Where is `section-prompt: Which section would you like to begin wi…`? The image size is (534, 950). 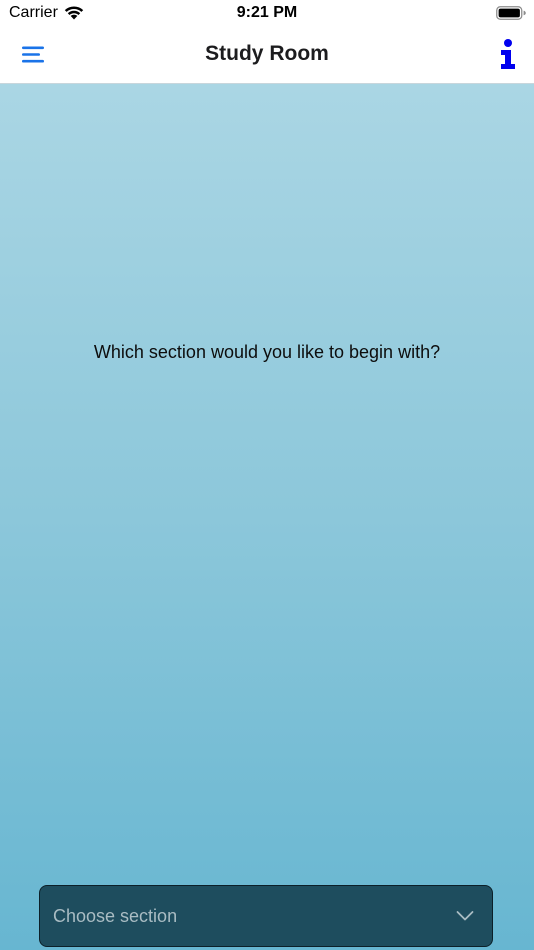
section-prompt: Which section would you like to begin wi… is located at coordinates (267, 352).